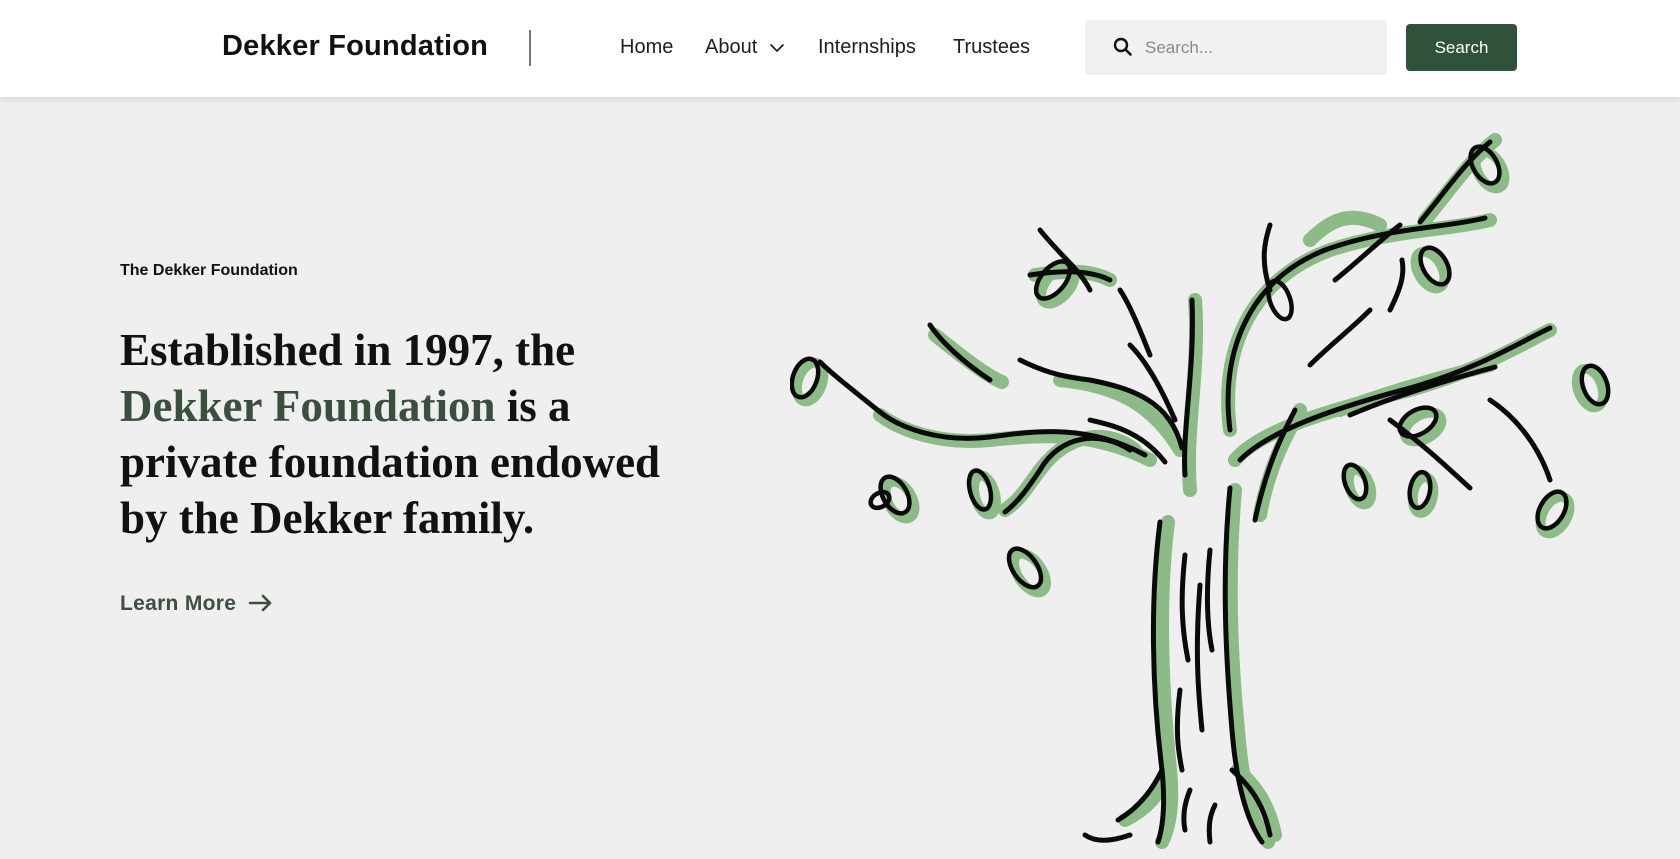  I want to click on search-box, so click(1236, 47).